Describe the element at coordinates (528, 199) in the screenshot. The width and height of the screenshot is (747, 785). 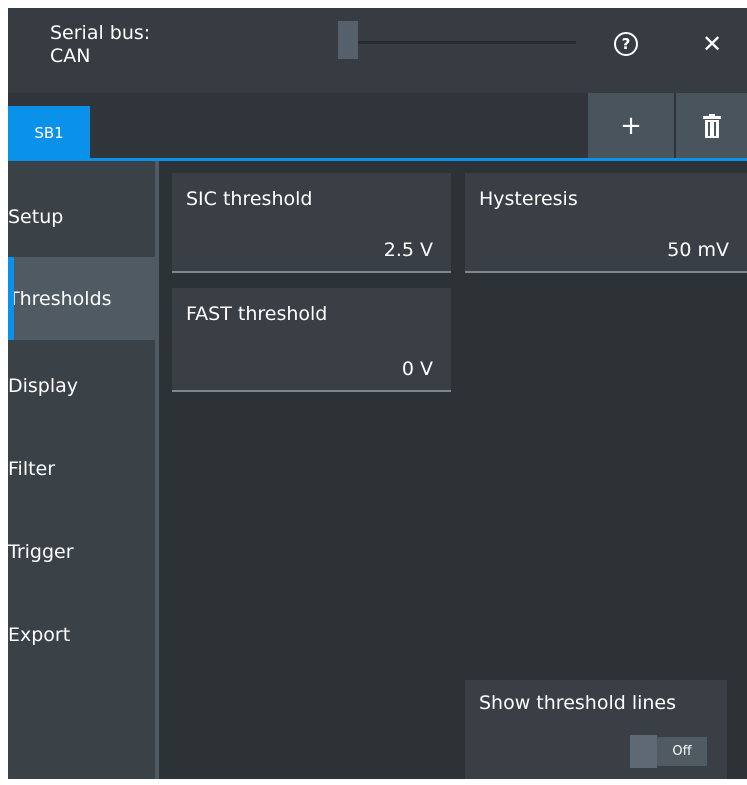
I see `hysteresis-label: Hysteresis` at that location.